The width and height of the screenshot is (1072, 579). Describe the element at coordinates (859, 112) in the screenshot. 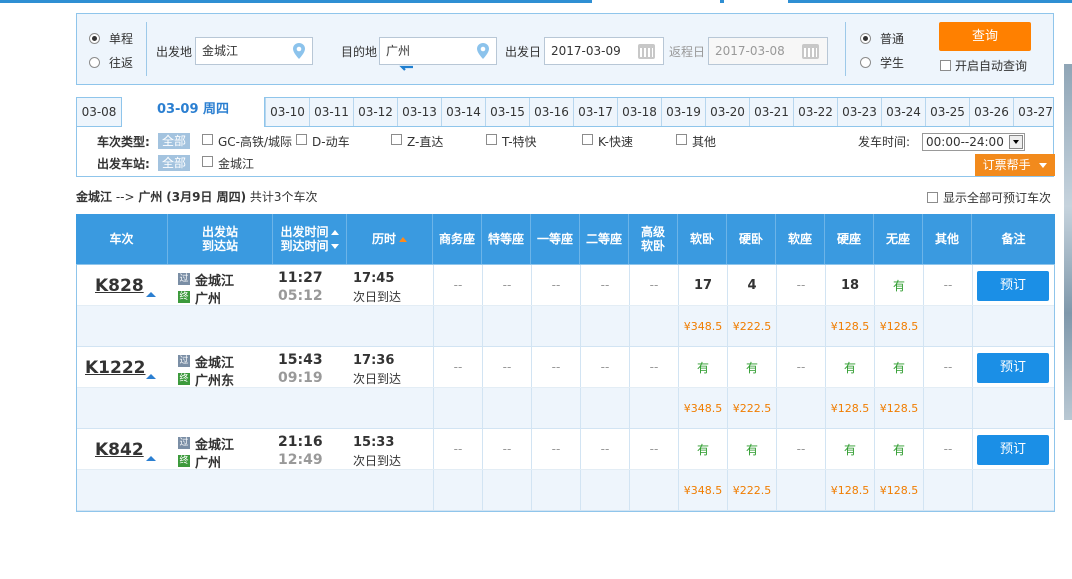

I see `tab-date-15: 03-23` at that location.